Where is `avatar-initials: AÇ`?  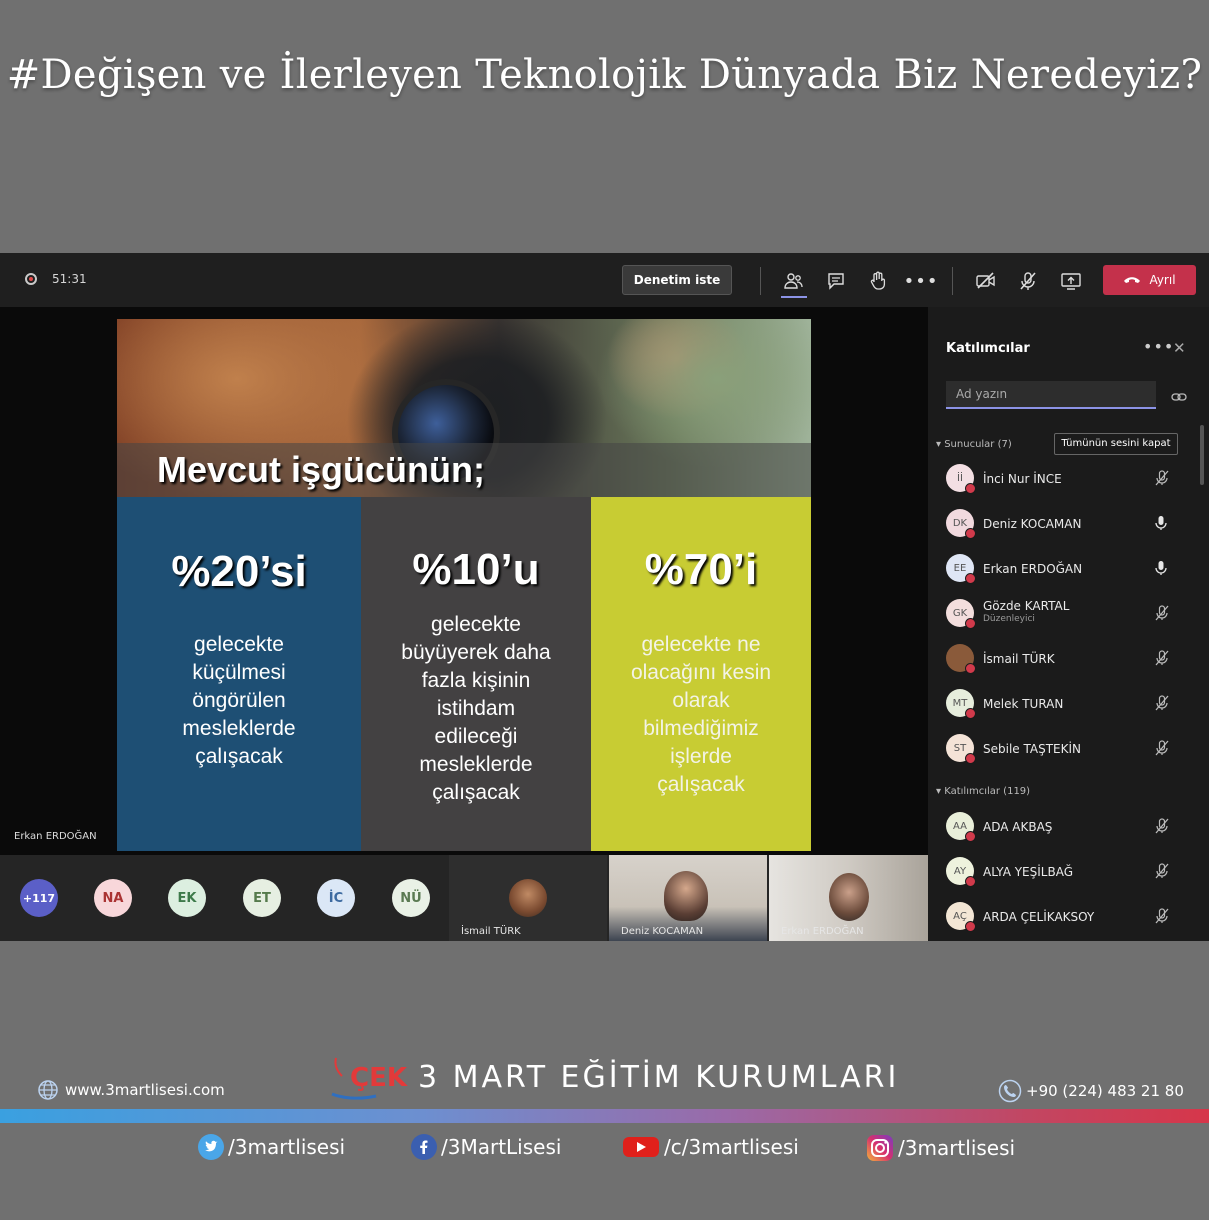 avatar-initials: AÇ is located at coordinates (960, 916).